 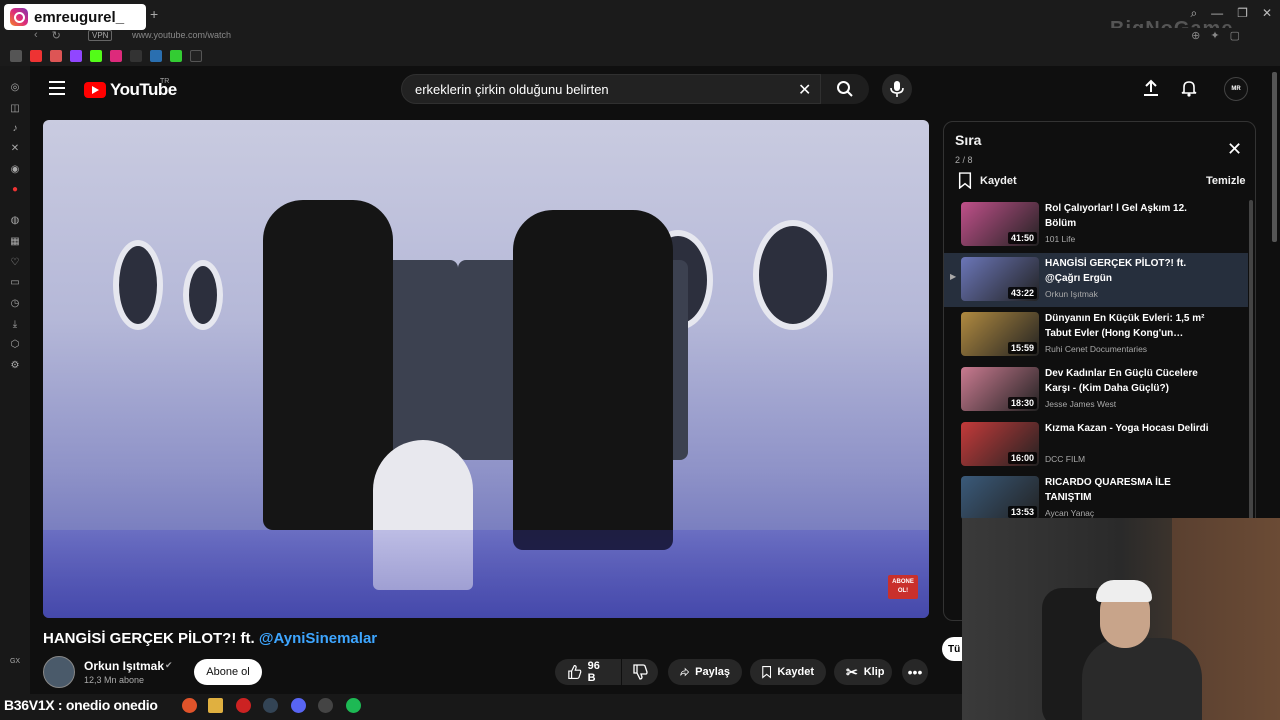 What do you see at coordinates (1242, 13) in the screenshot?
I see `maximize-icon: ❐` at bounding box center [1242, 13].